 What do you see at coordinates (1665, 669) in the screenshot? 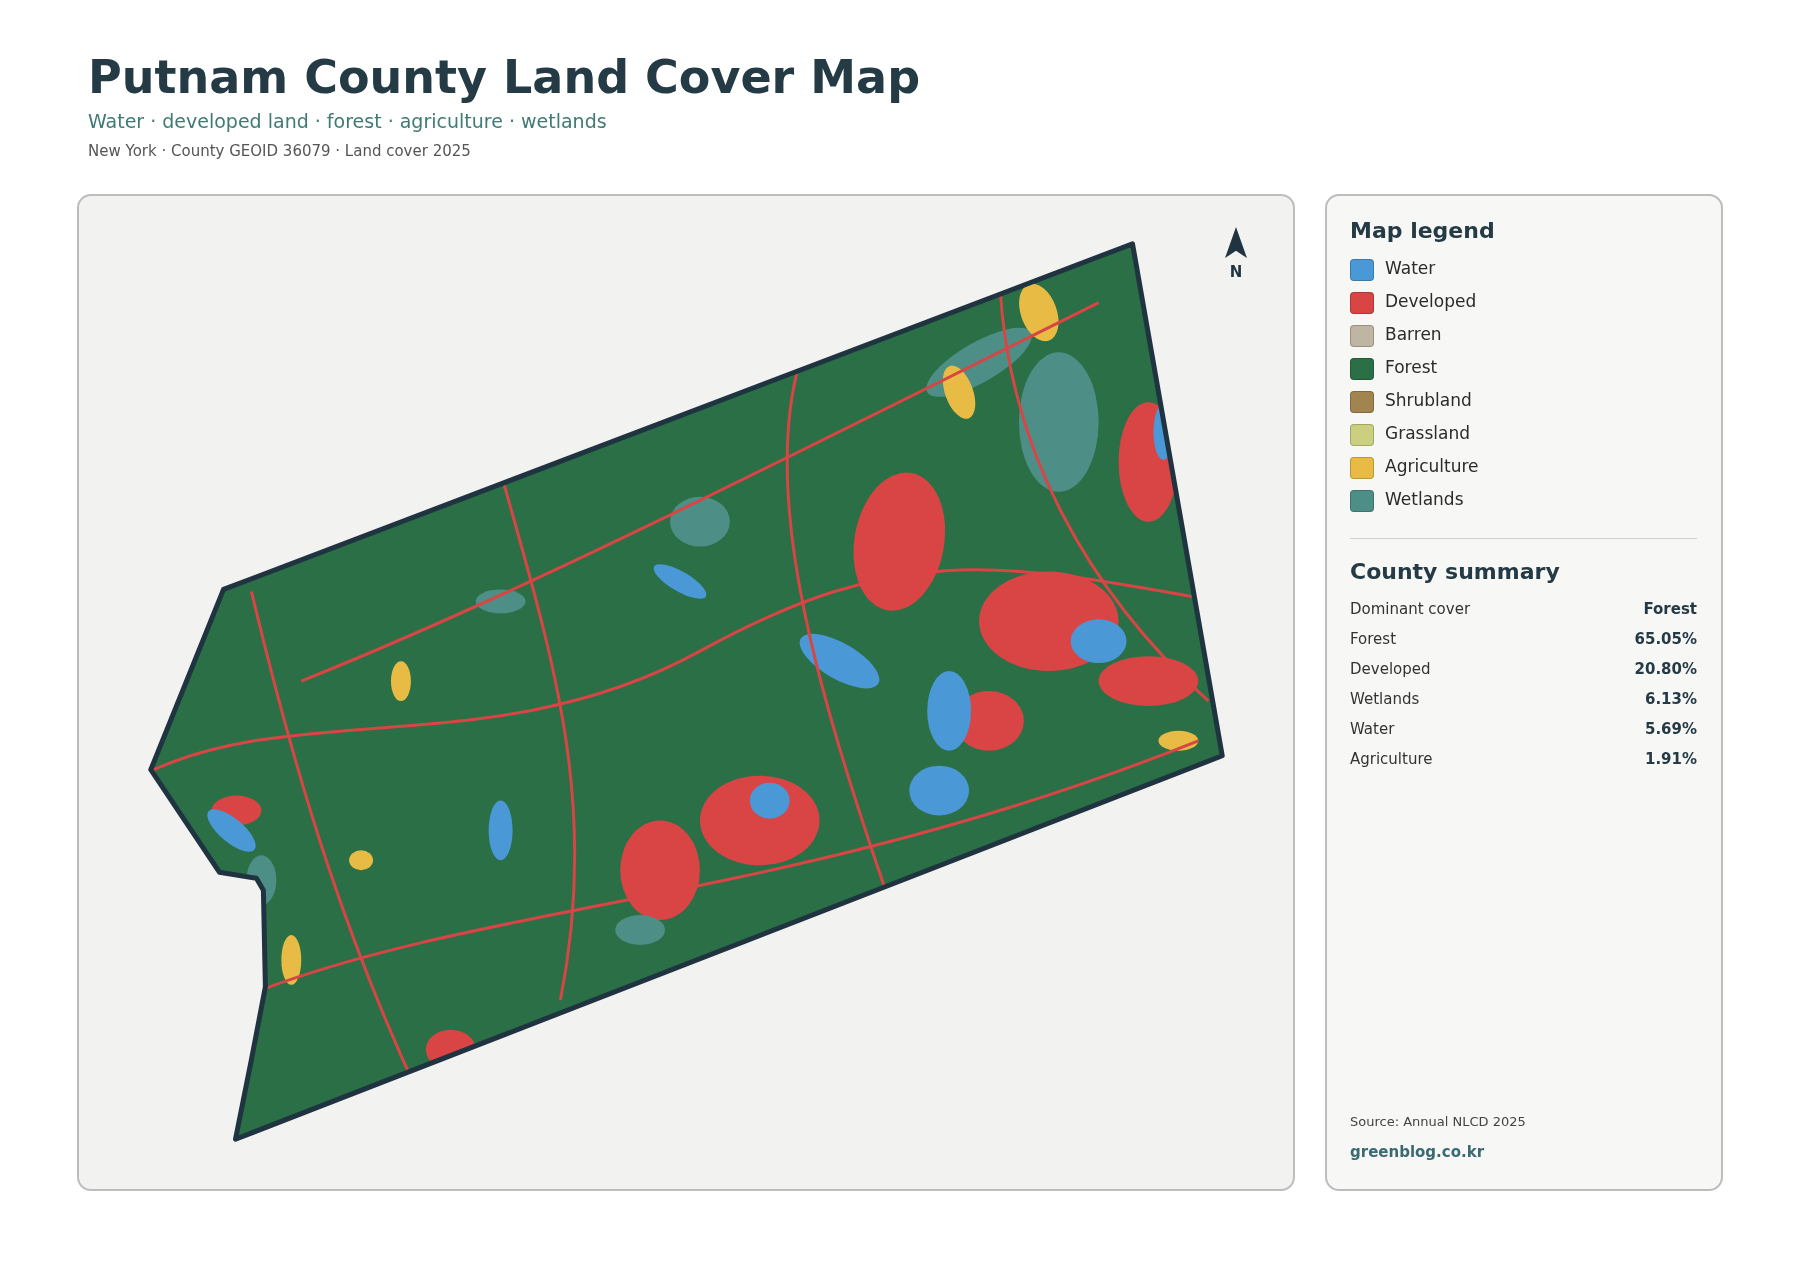
I see `summary-value: 20.80%` at bounding box center [1665, 669].